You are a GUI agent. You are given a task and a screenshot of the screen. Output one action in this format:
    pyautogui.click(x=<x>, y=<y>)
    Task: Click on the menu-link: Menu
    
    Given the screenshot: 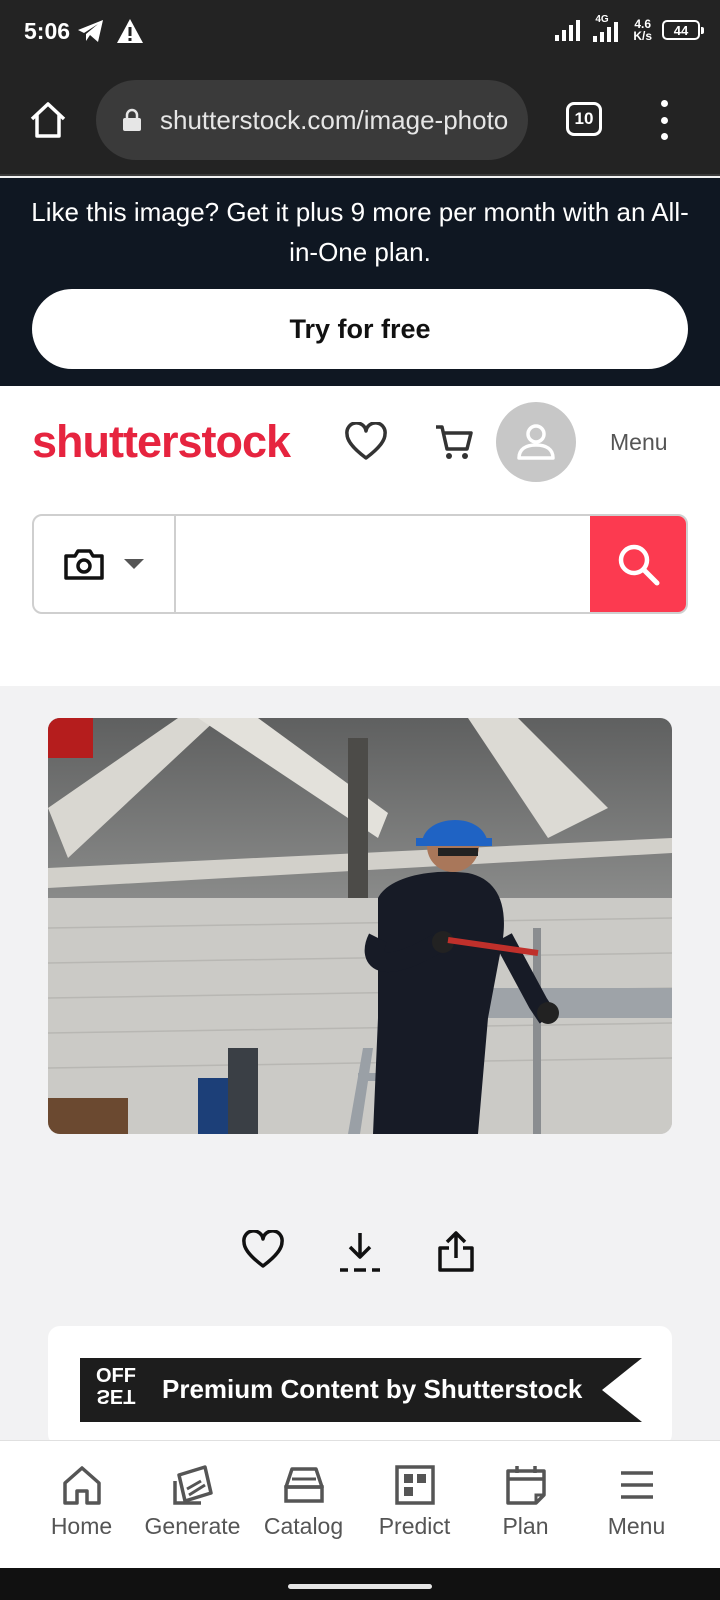 What is the action you would take?
    pyautogui.click(x=639, y=442)
    